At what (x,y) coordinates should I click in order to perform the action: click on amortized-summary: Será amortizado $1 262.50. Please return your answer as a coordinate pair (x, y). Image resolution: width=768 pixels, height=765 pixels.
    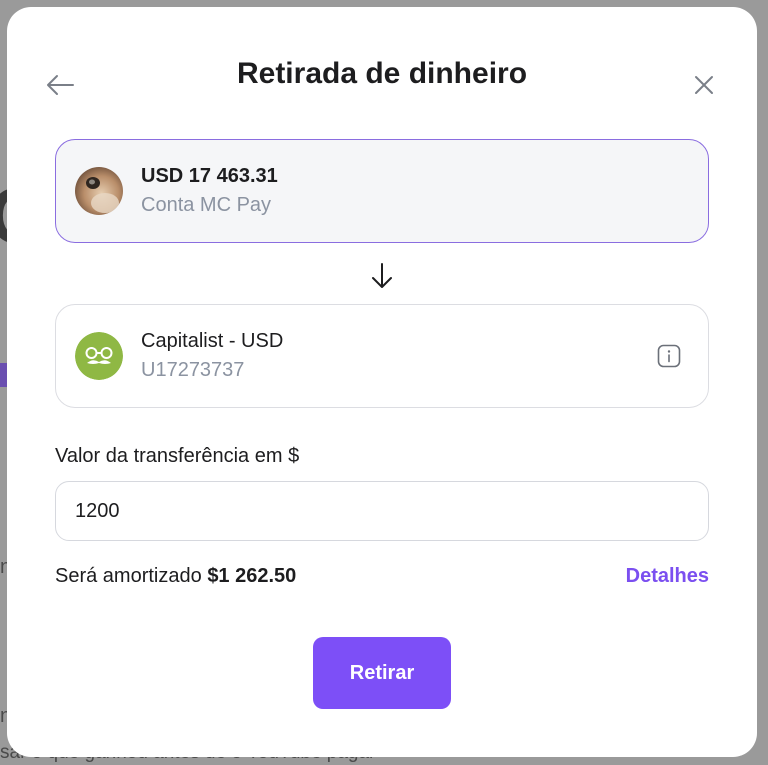
    Looking at the image, I should click on (175, 576).